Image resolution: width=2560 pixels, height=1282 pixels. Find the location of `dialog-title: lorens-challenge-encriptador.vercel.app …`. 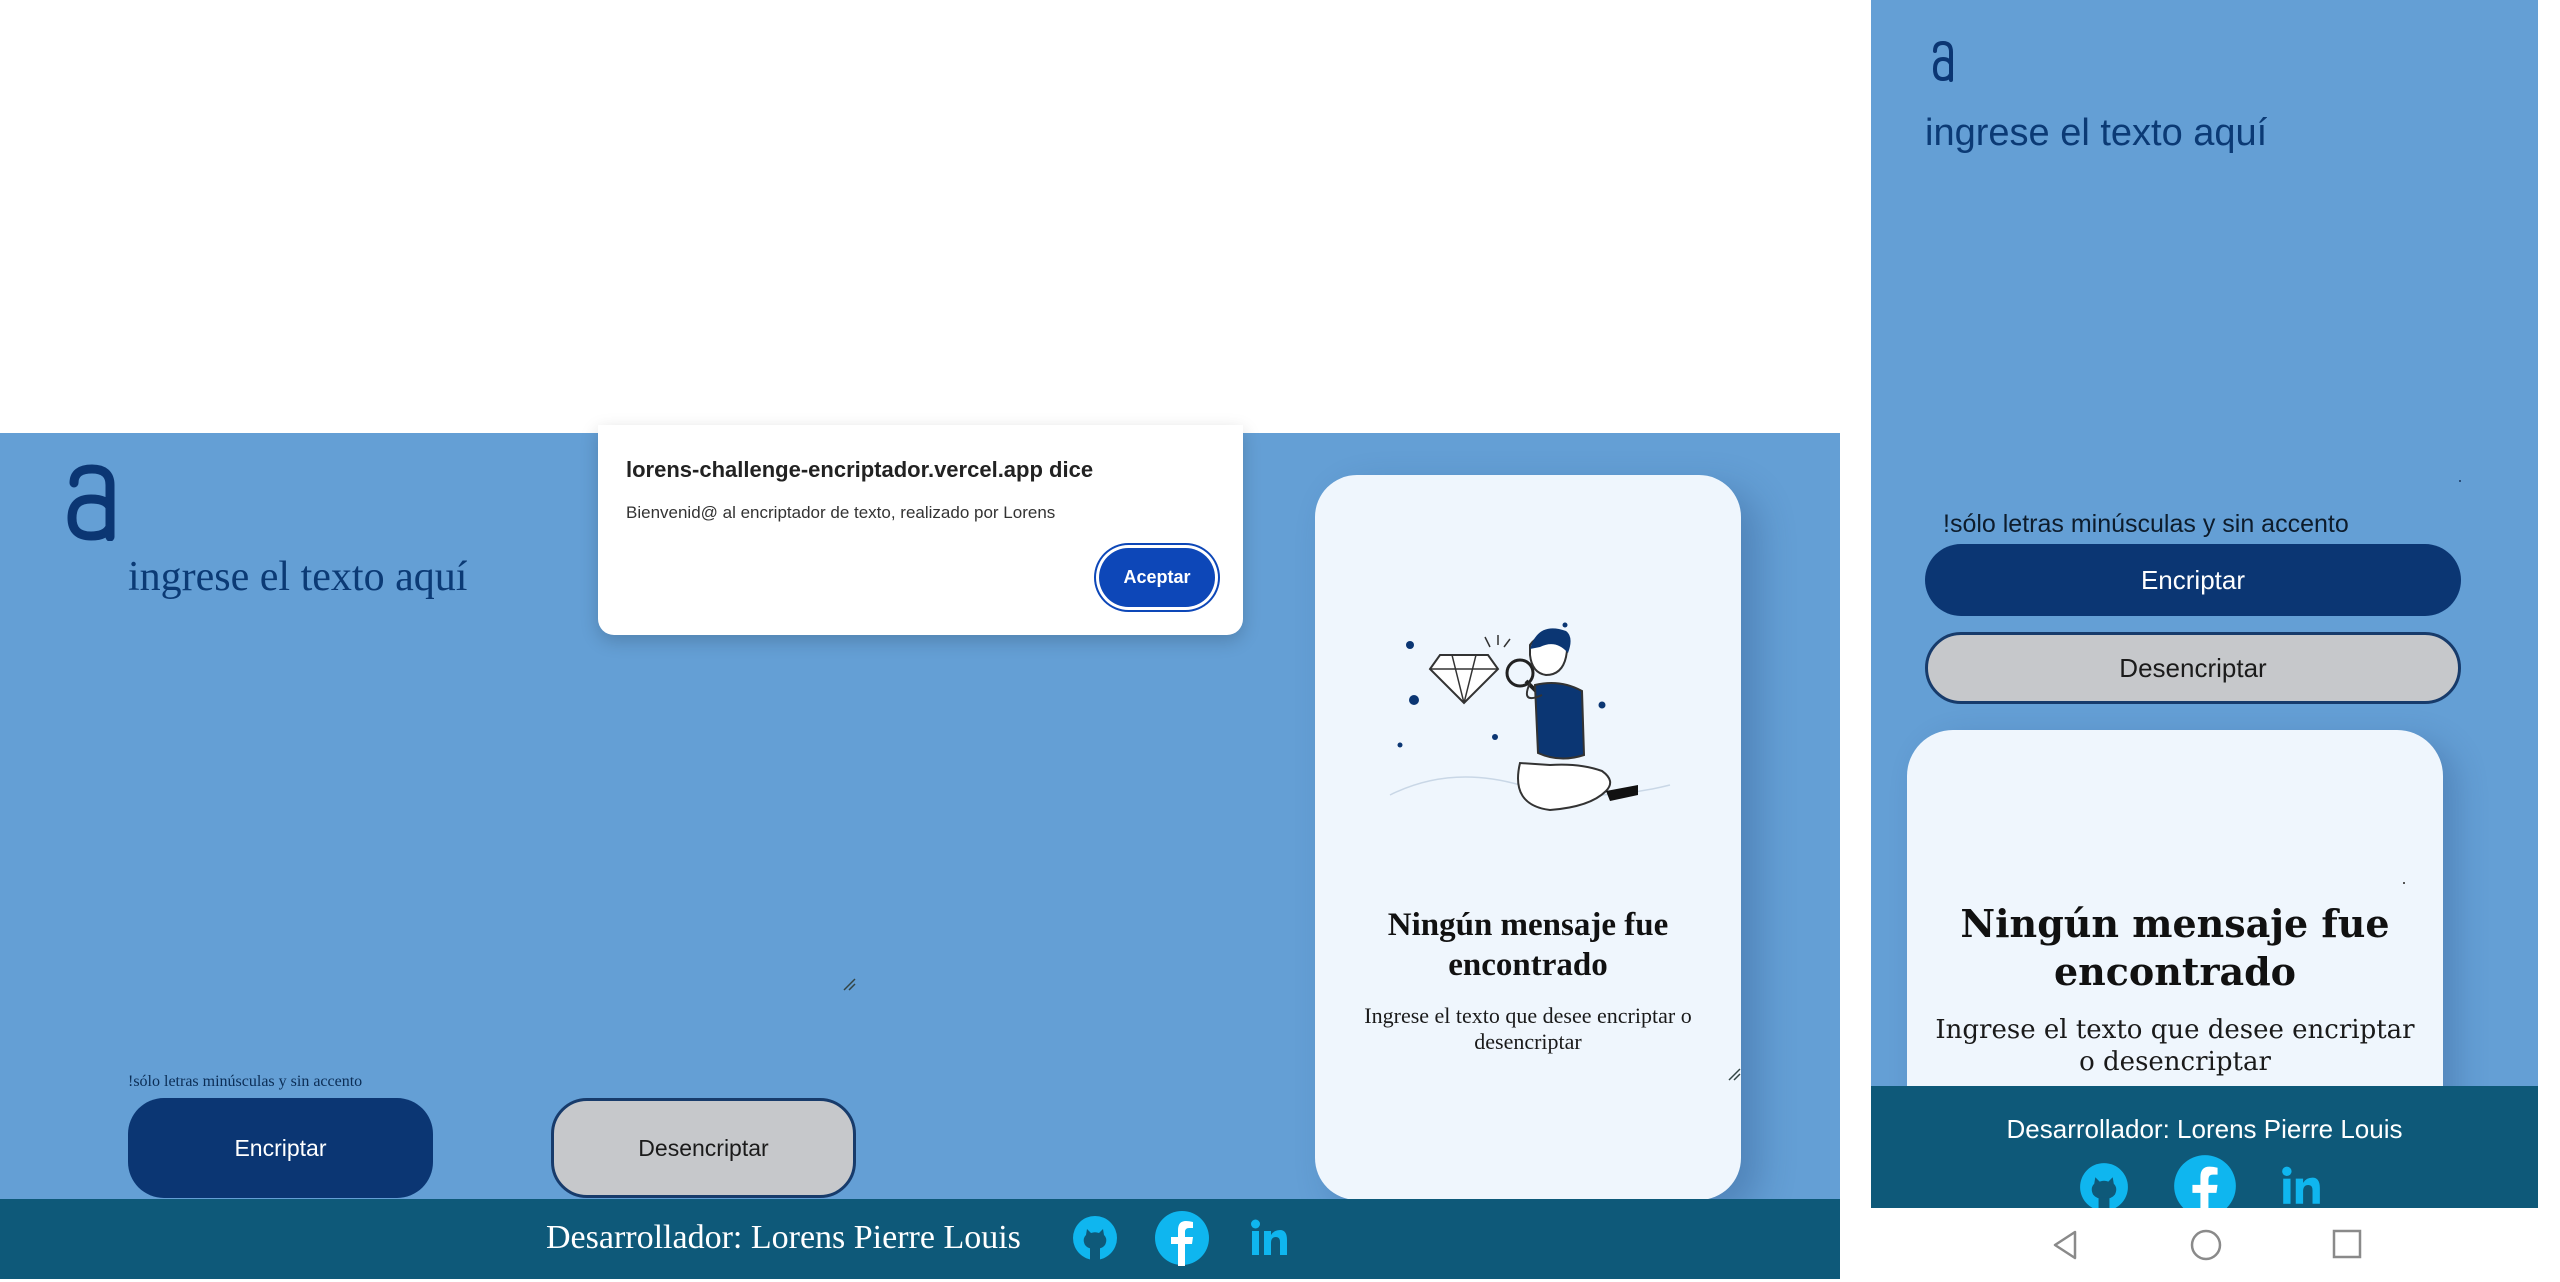

dialog-title: lorens-challenge-encriptador.vercel.app … is located at coordinates (860, 469).